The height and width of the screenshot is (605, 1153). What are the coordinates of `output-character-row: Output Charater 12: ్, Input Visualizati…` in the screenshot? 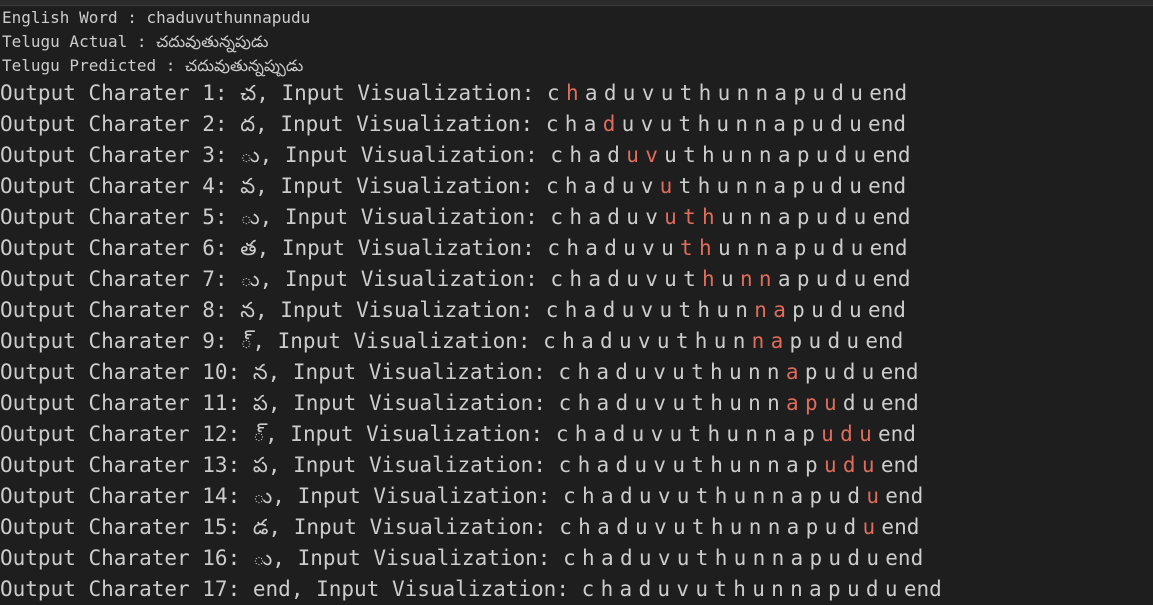 It's located at (576, 434).